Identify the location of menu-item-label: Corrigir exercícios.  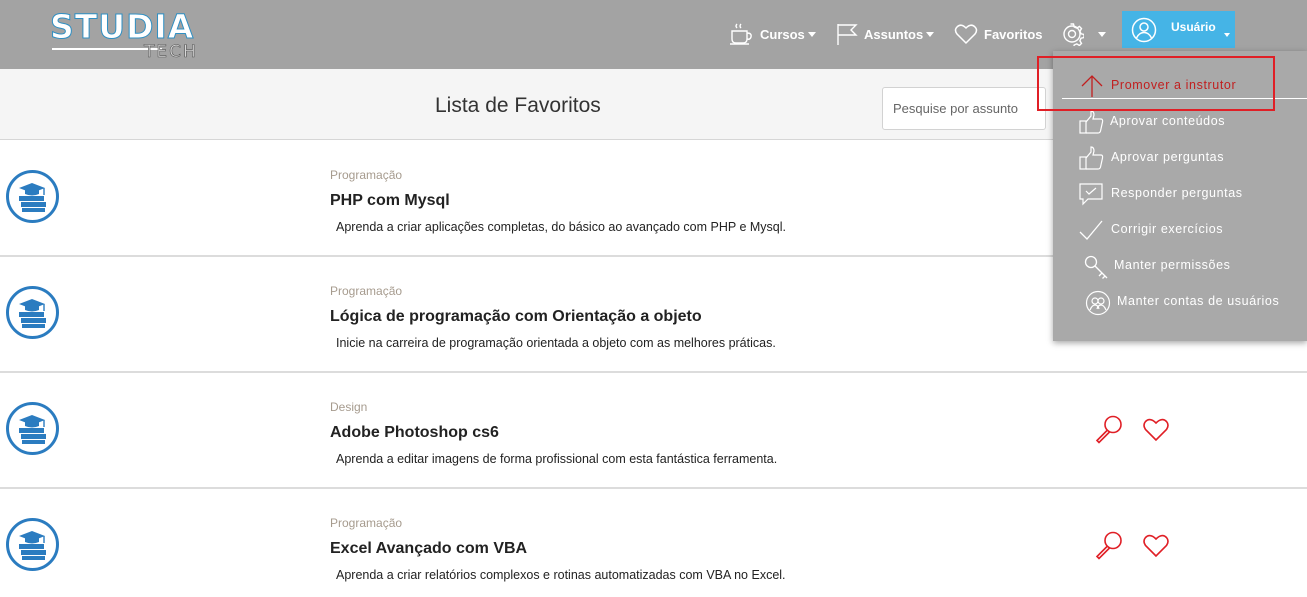
(1167, 229).